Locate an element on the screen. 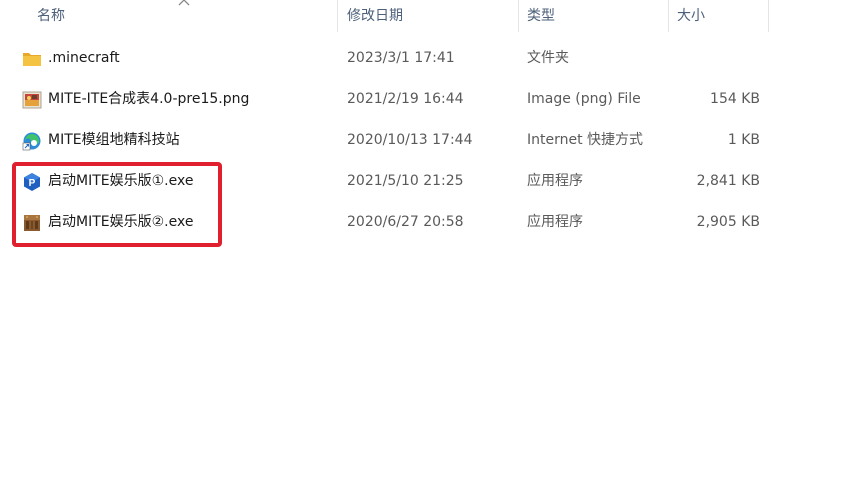 This screenshot has height=483, width=846. file-date: 2023/3/1 17:41 is located at coordinates (401, 58).